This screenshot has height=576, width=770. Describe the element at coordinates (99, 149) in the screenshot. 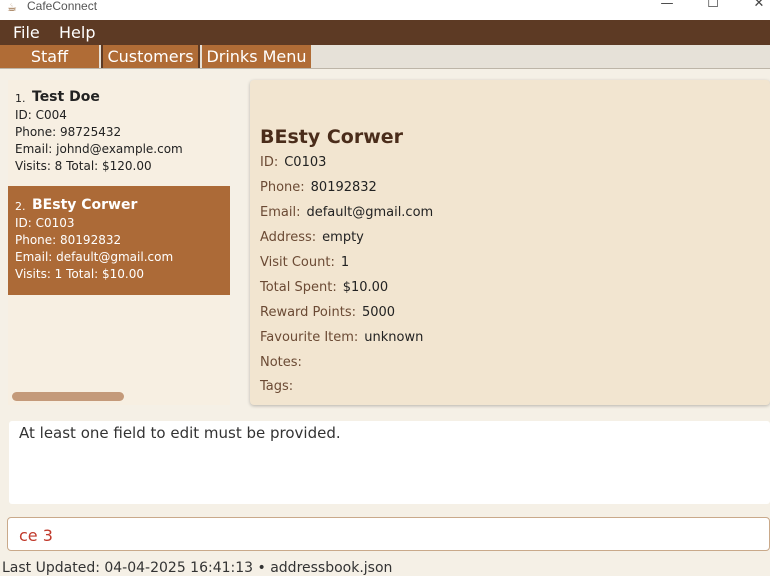

I see `list-item-email: Email: johnd@example.com` at that location.